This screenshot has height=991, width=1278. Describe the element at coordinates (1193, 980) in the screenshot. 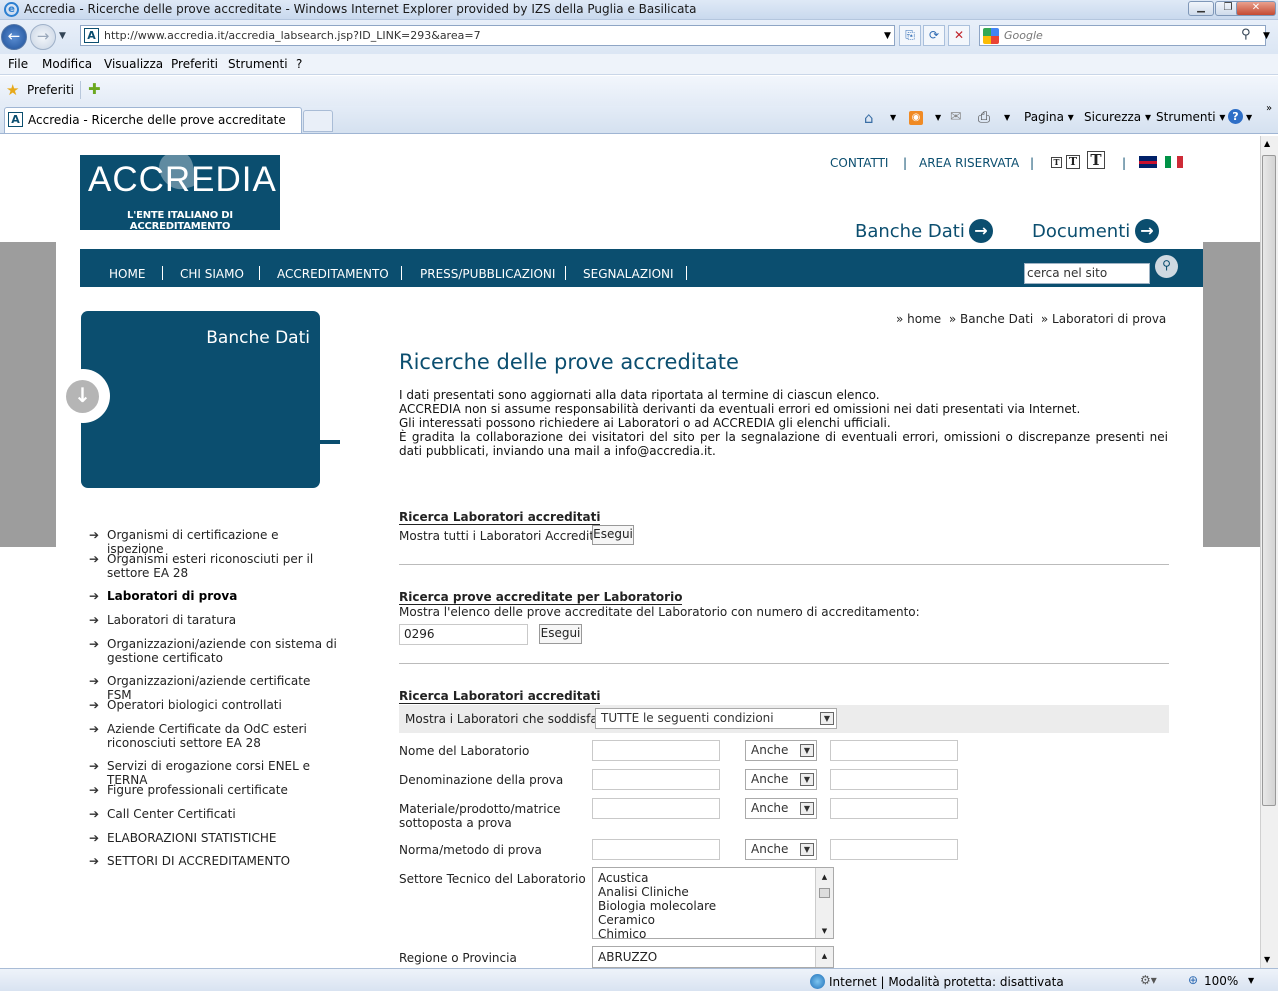

I see `zoom-icon: ⊕` at that location.